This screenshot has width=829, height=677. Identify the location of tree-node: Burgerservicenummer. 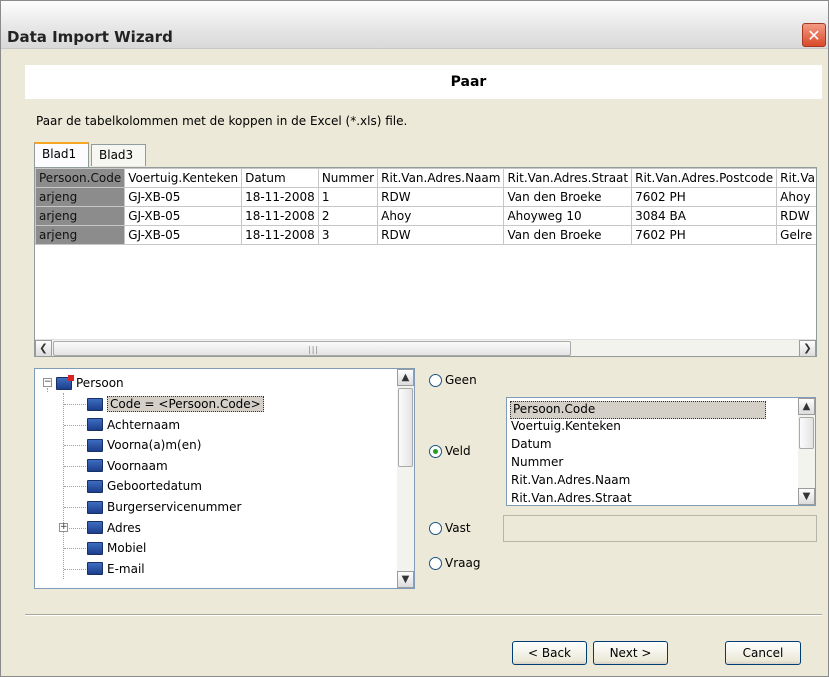
(164, 507).